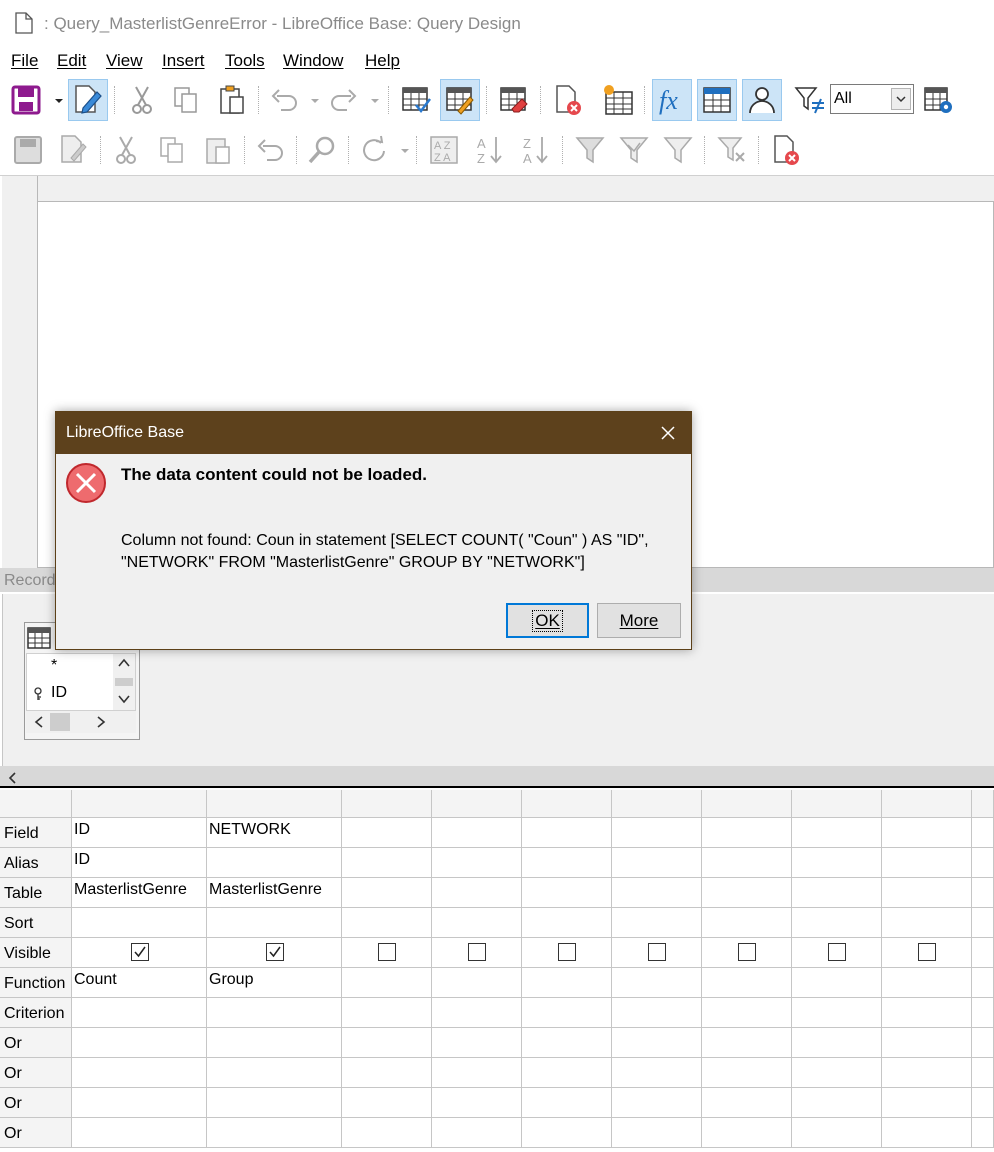  What do you see at coordinates (39, 722) in the screenshot?
I see `chevron-left-icon` at bounding box center [39, 722].